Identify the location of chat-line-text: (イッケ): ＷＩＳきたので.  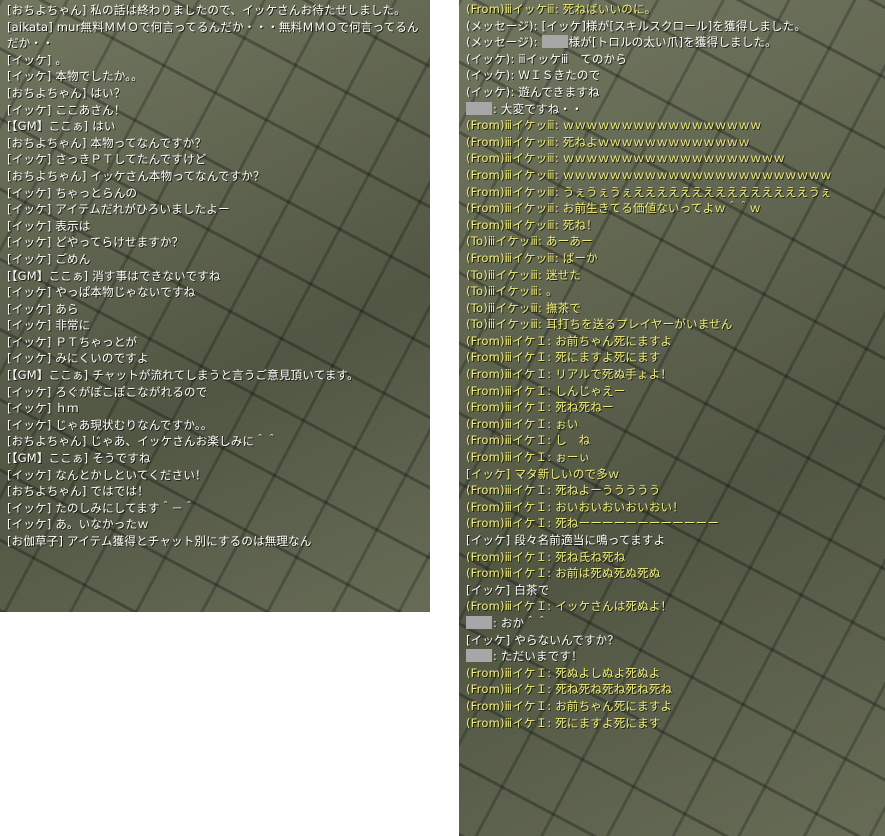
(533, 75).